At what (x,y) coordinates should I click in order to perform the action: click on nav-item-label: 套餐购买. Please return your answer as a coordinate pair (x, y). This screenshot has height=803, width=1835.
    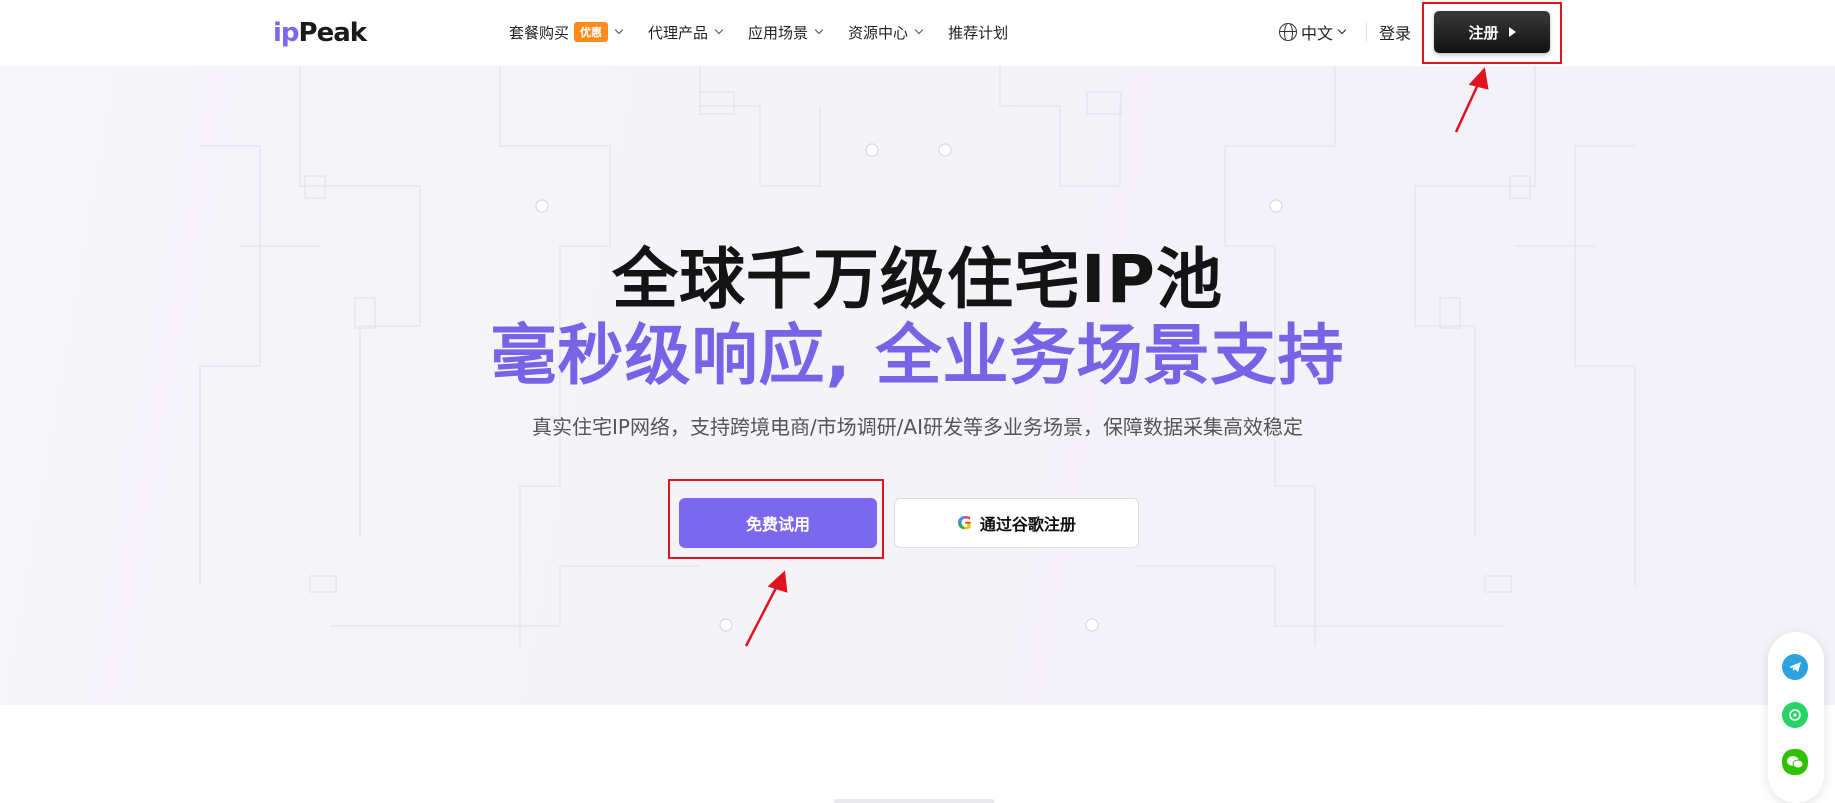
    Looking at the image, I should click on (539, 32).